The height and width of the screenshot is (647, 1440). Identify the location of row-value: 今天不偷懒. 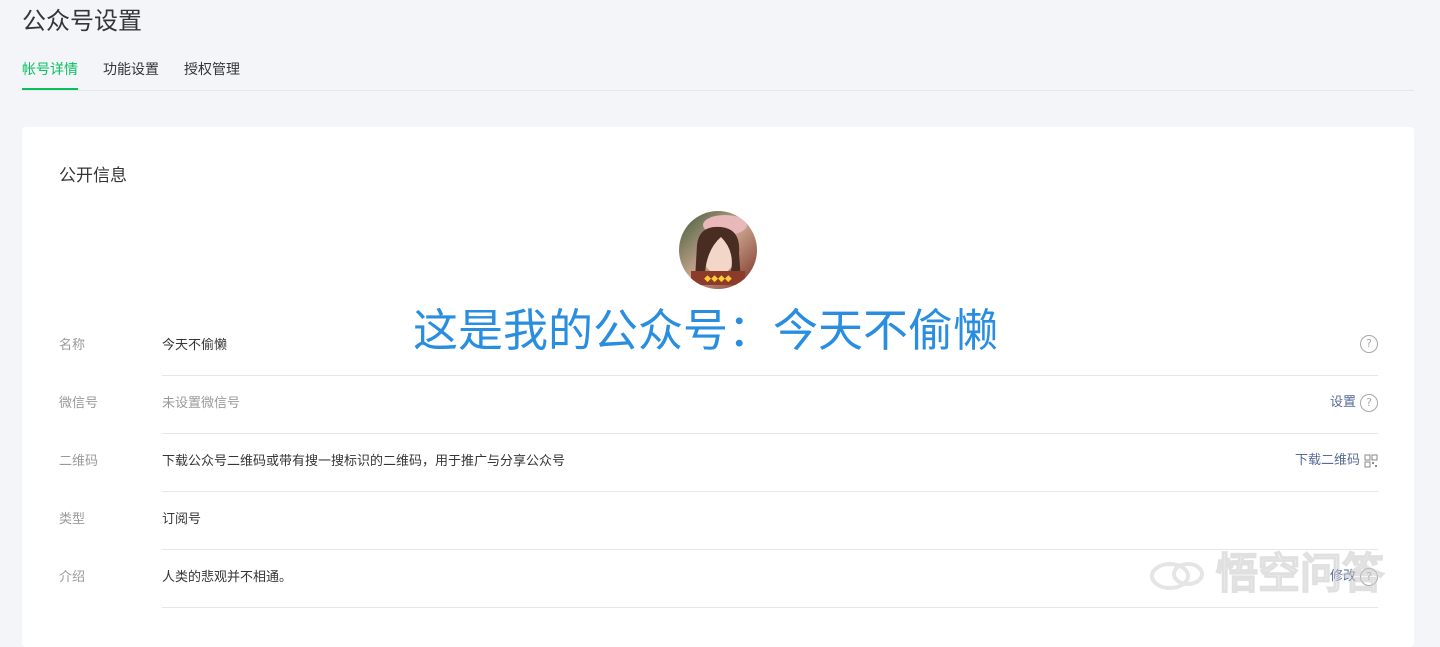
(195, 345).